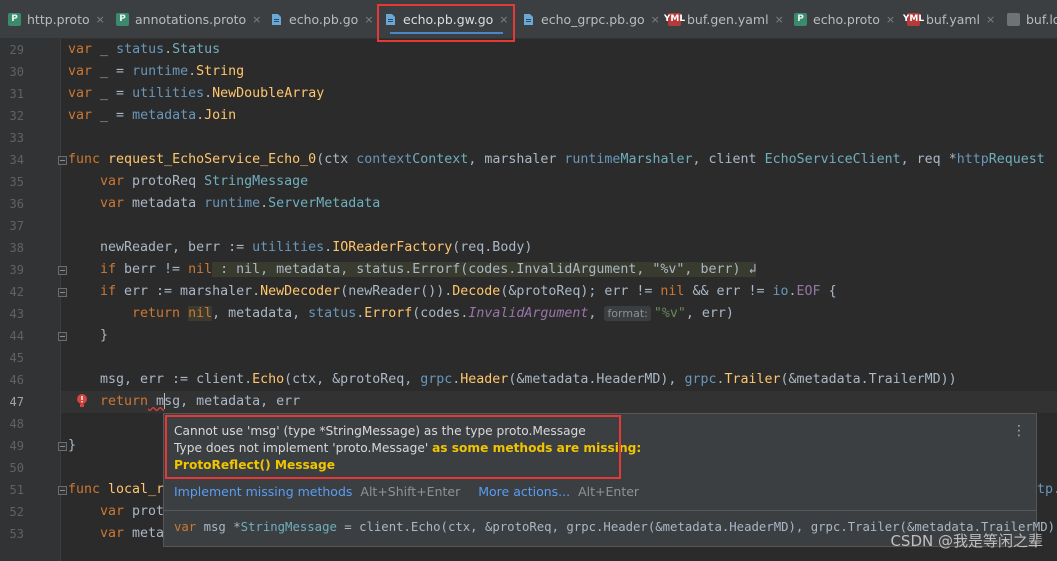  What do you see at coordinates (700, 379) in the screenshot?
I see `code-token: grpc` at bounding box center [700, 379].